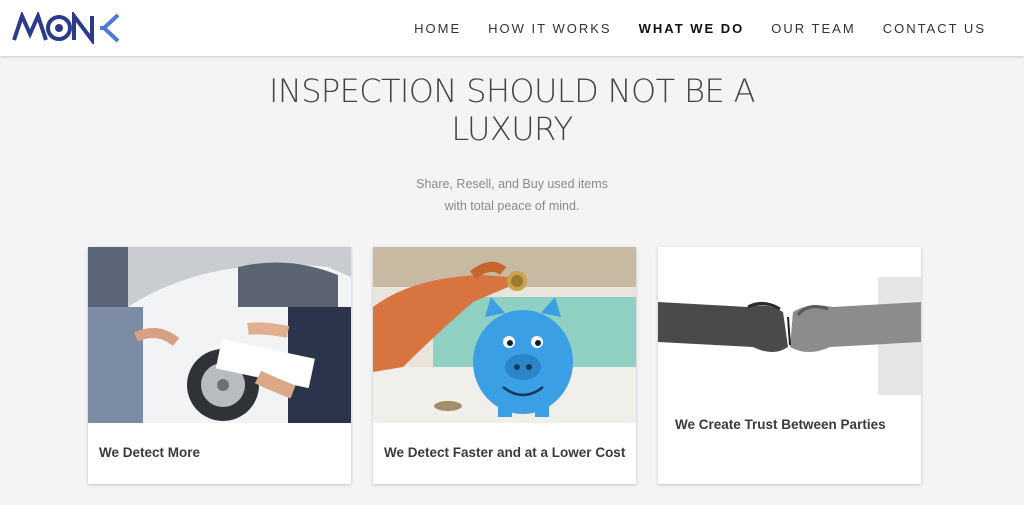 The width and height of the screenshot is (1024, 505). I want to click on monk-logo, so click(66, 28).